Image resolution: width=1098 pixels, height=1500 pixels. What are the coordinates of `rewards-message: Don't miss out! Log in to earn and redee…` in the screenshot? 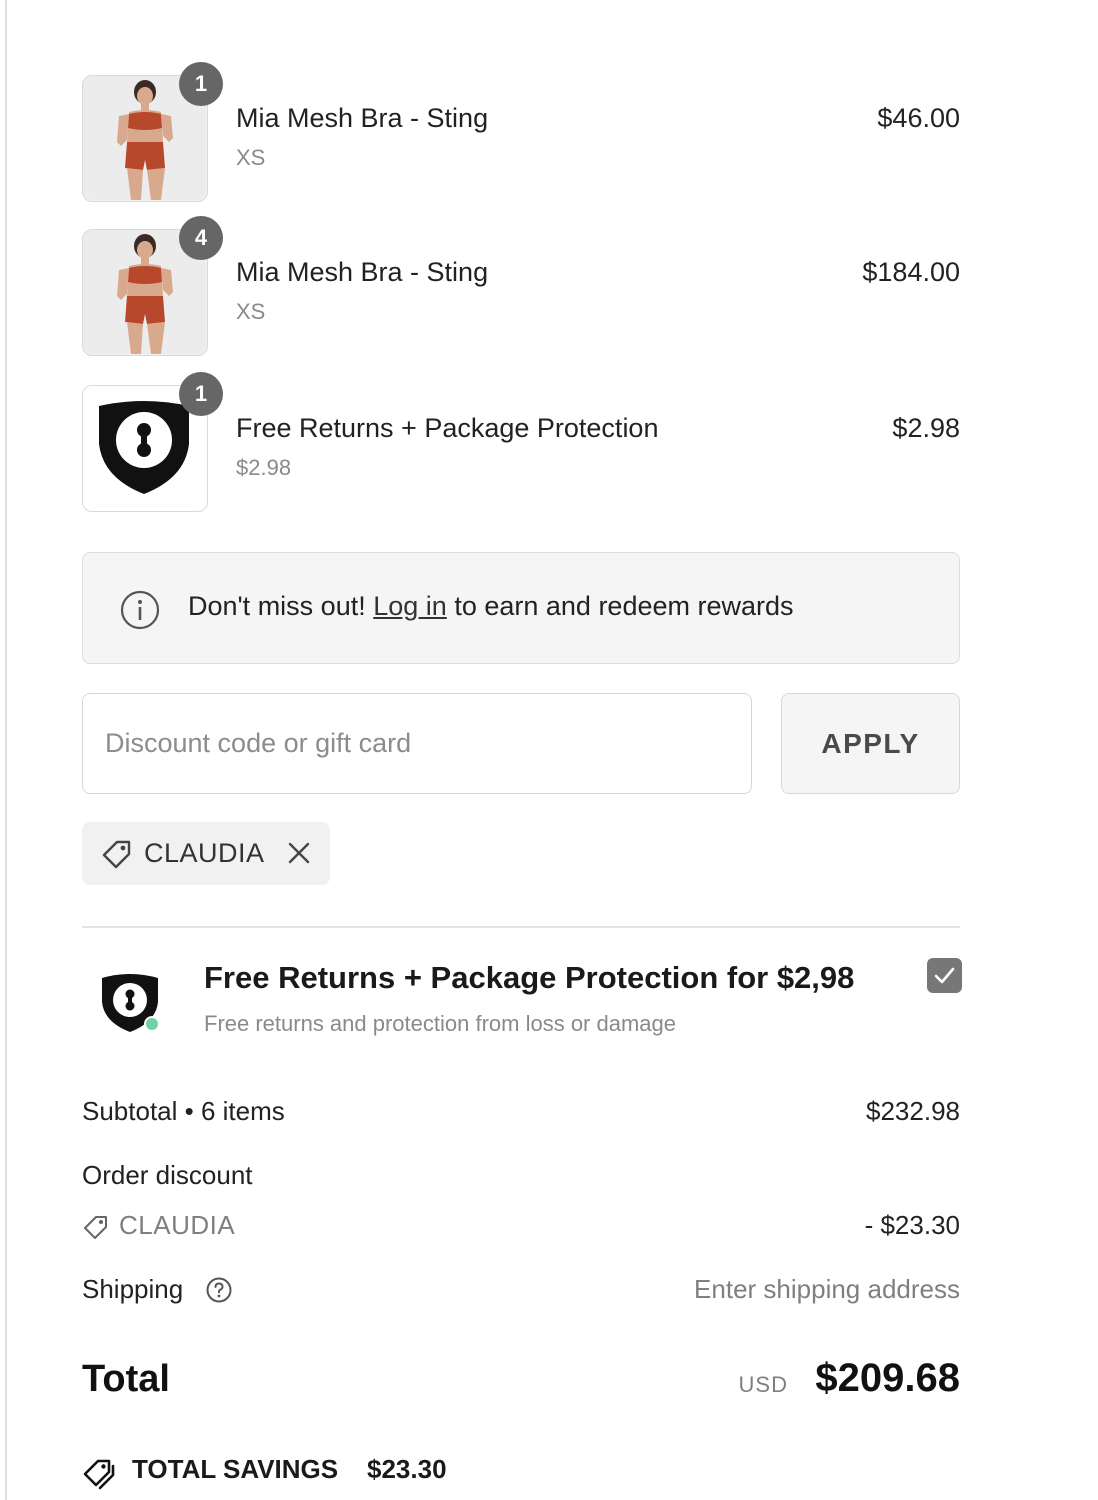 It's located at (491, 606).